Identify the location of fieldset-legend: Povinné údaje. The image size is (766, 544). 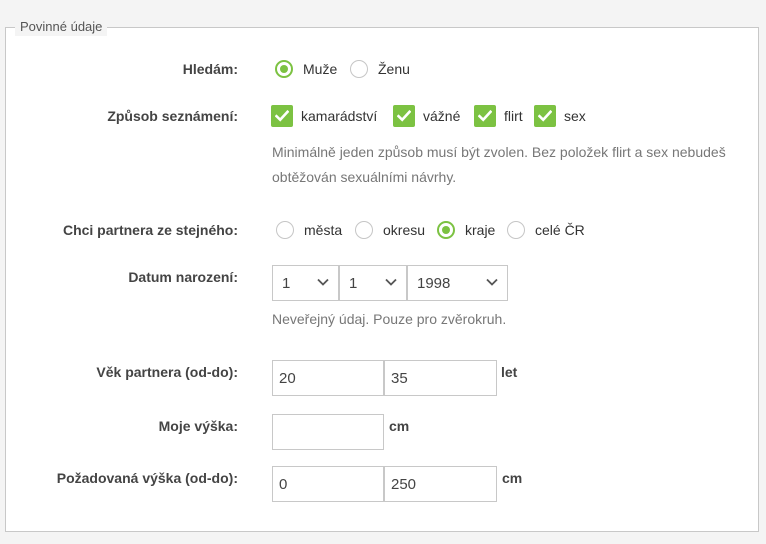
(61, 27).